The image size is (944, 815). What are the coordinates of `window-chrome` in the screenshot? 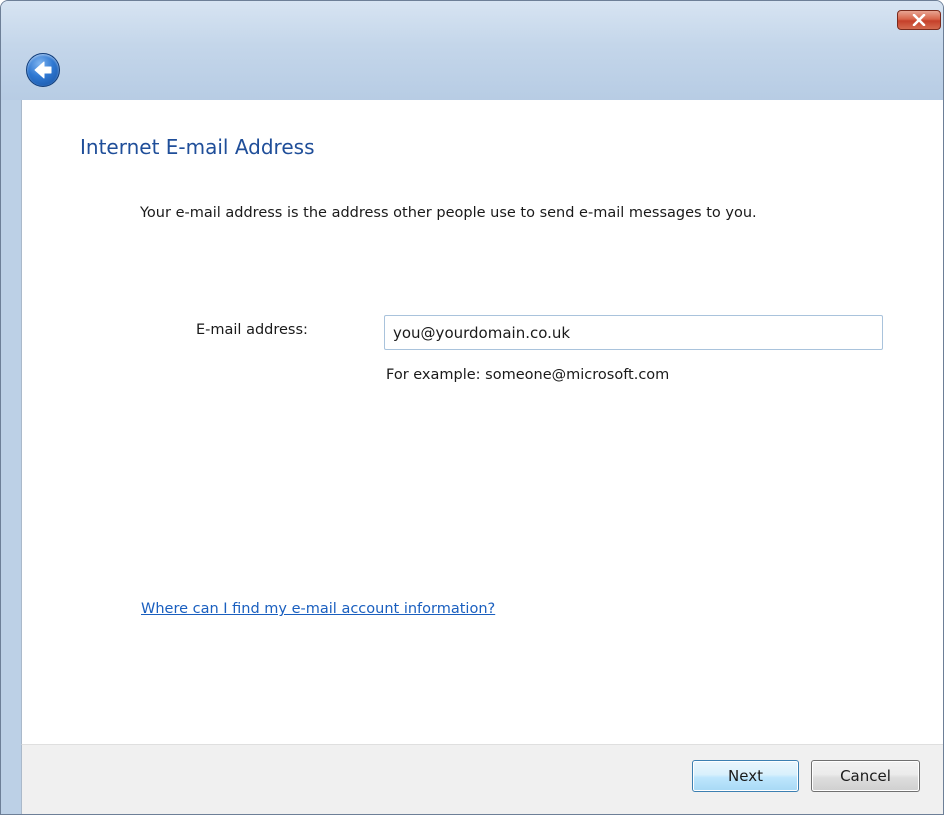 It's located at (472, 50).